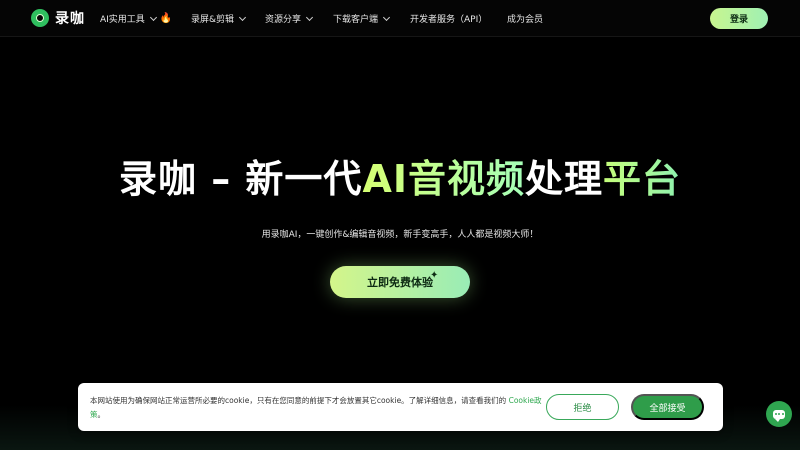  I want to click on nav-item-download: 下载客户端, so click(362, 18).